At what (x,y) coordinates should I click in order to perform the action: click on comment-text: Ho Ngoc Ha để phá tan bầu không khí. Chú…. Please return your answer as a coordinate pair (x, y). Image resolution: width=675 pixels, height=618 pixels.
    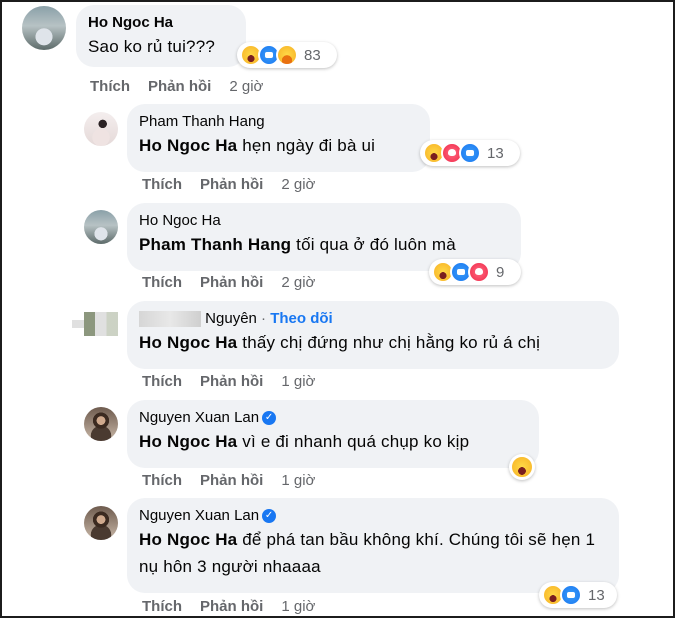
    Looking at the image, I should click on (373, 553).